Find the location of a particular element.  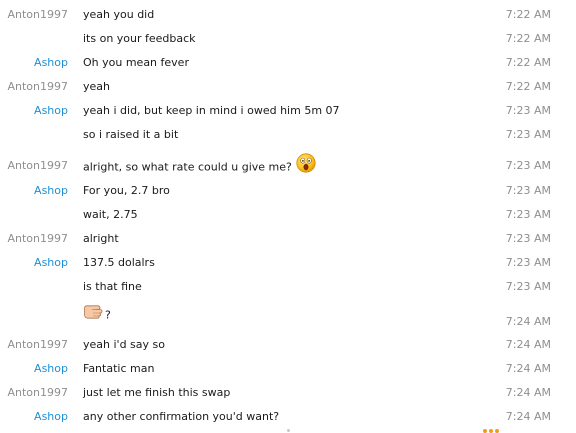

scroll-indicator-dot is located at coordinates (288, 430).